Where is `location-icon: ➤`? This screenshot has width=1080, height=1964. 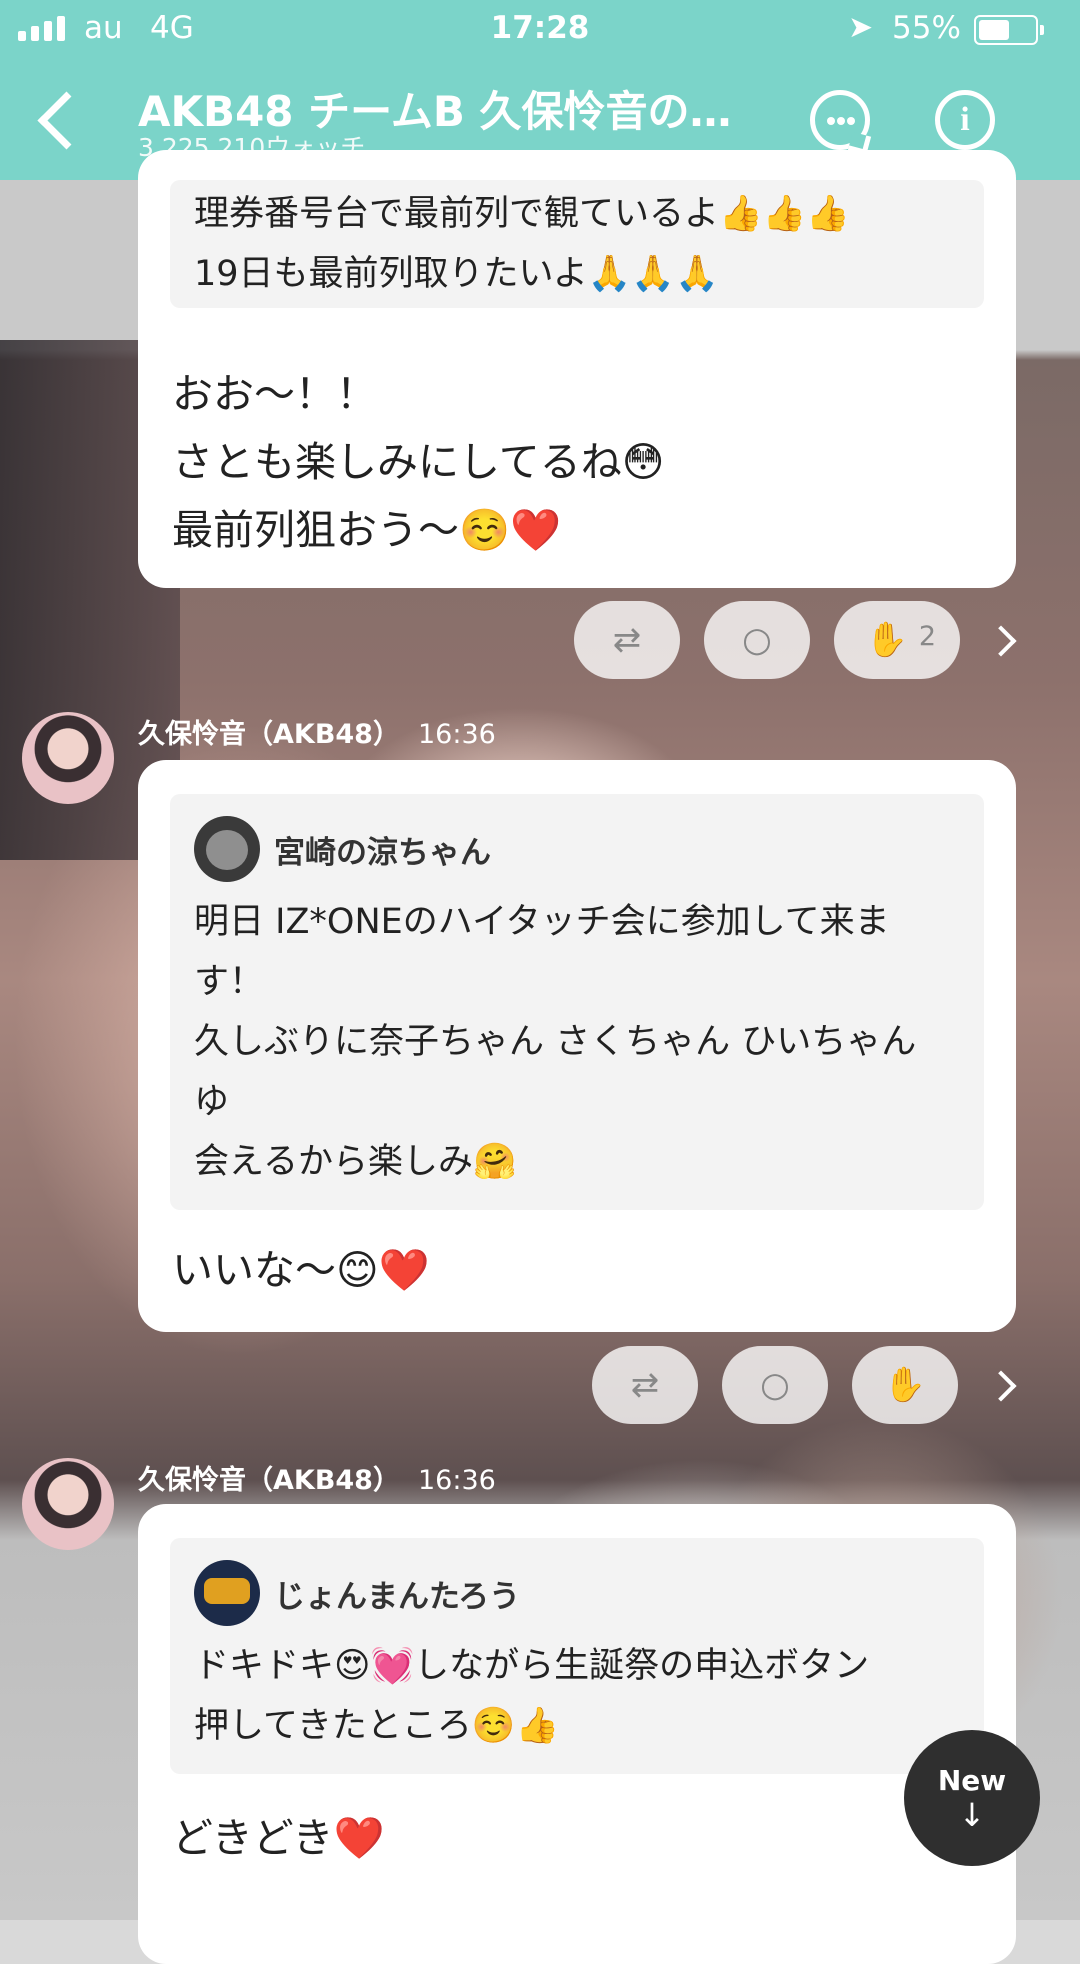
location-icon: ➤ is located at coordinates (861, 27).